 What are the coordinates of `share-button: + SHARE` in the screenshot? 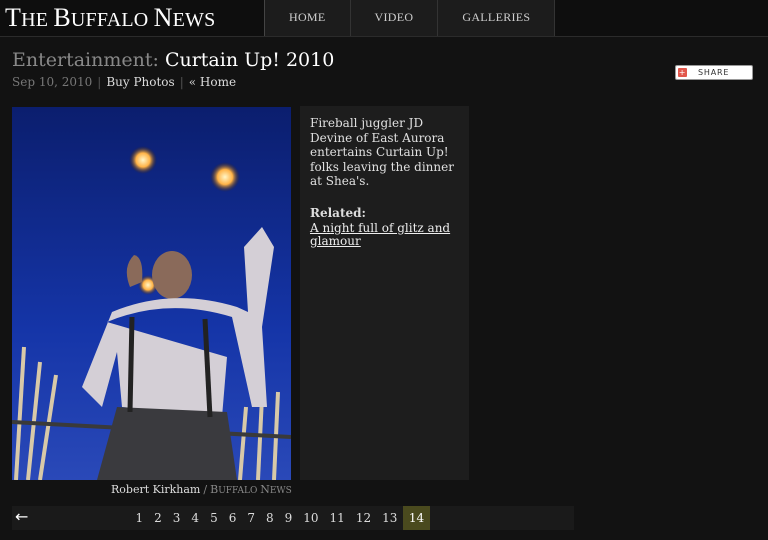 It's located at (714, 72).